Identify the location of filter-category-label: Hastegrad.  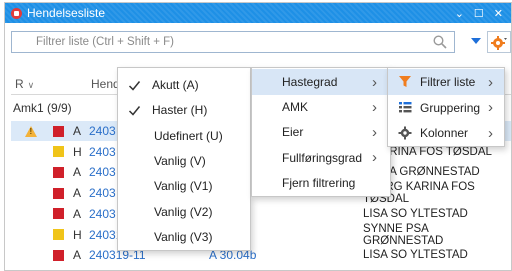
(310, 82).